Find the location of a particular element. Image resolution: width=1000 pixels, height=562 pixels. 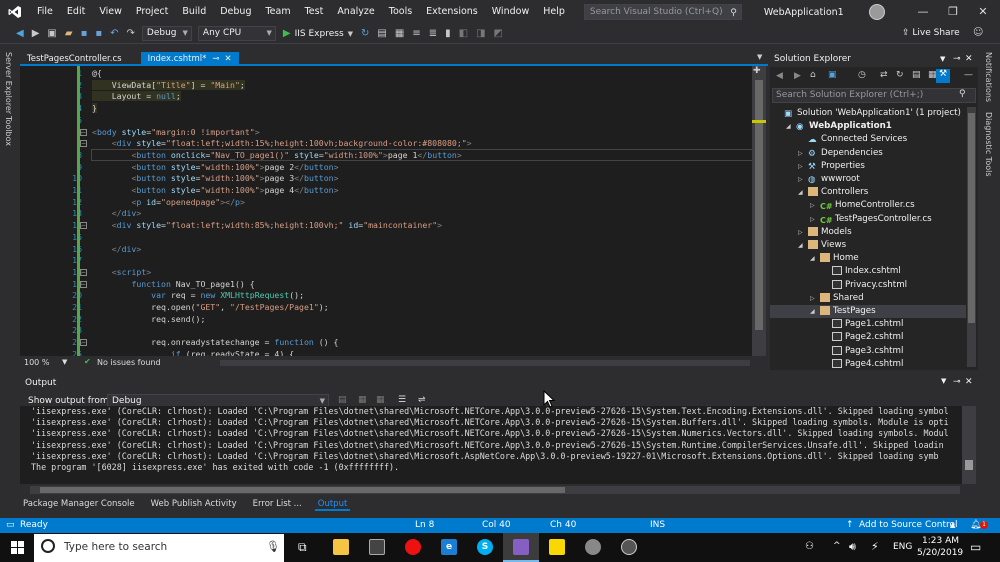

editor-vertical-scrollbar is located at coordinates (759, 211).